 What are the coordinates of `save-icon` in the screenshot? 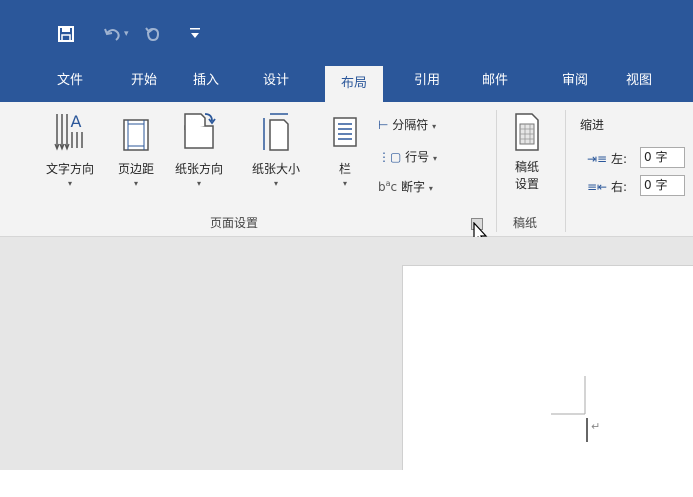 It's located at (66, 35).